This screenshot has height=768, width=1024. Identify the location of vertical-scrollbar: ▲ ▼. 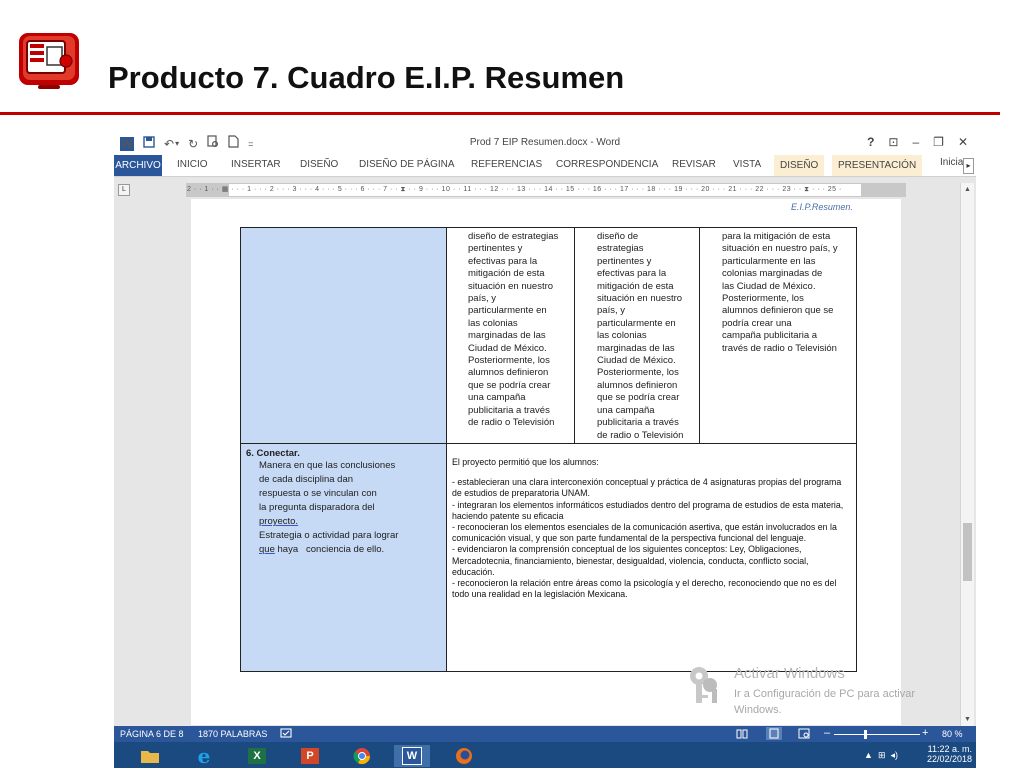
(967, 454).